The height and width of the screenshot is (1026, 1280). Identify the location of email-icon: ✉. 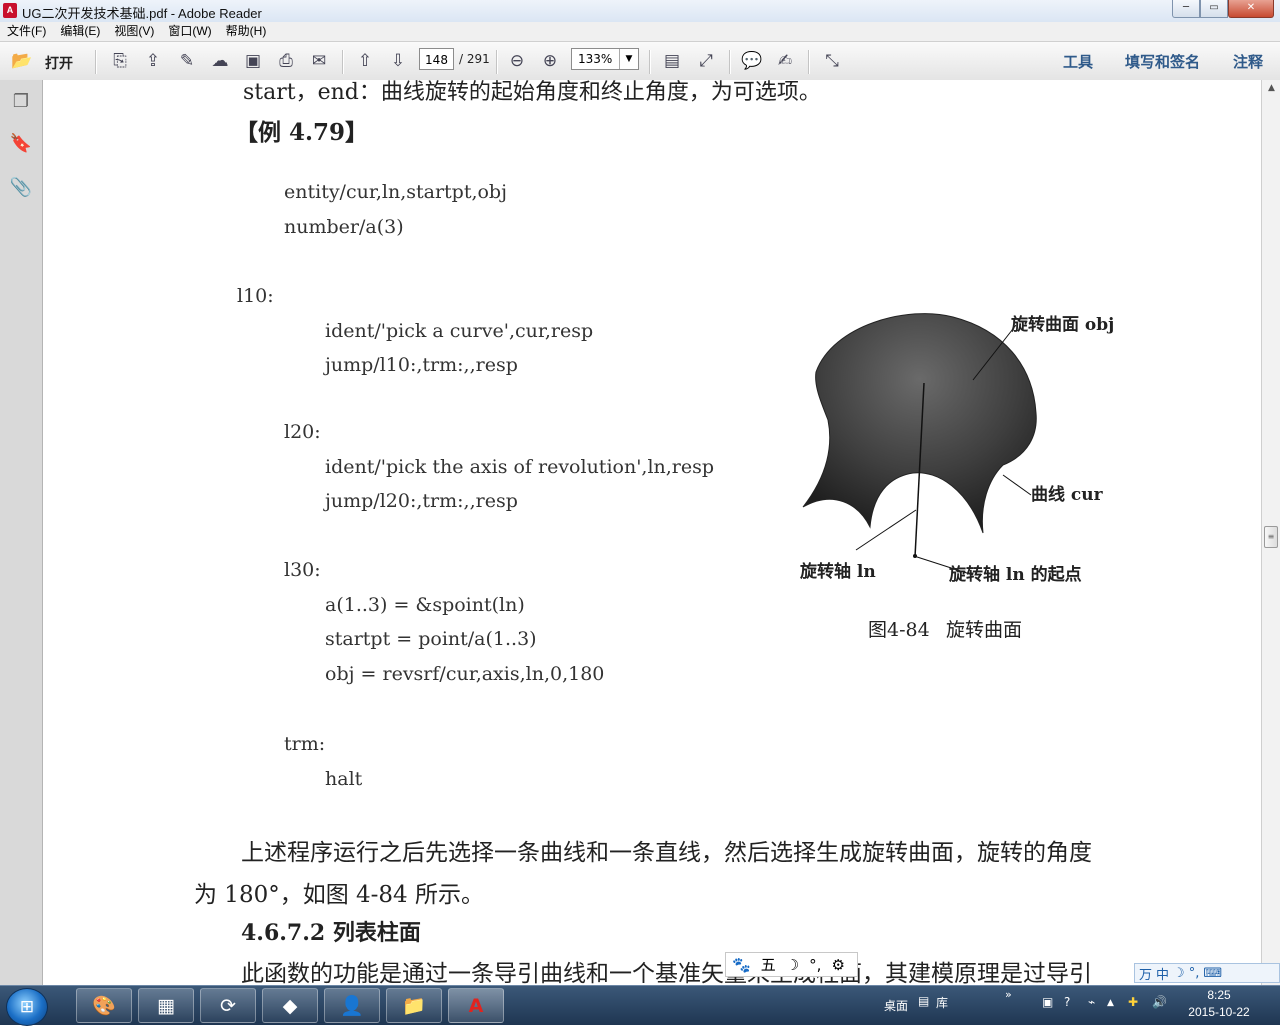
(319, 61).